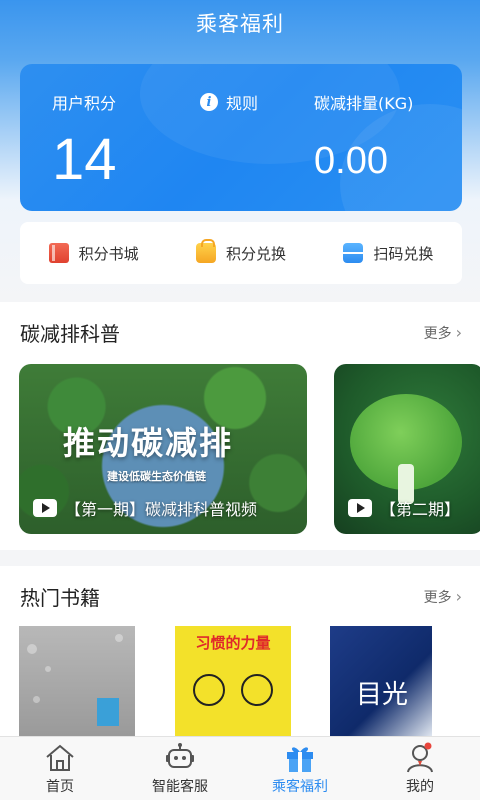  I want to click on video-subline: 建设低碳生态价值链, so click(156, 476).